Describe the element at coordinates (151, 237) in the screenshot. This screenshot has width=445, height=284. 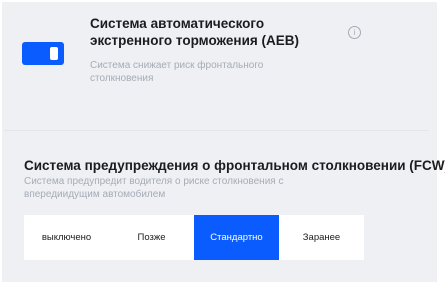
I see `fcw-option-late: Позже` at that location.